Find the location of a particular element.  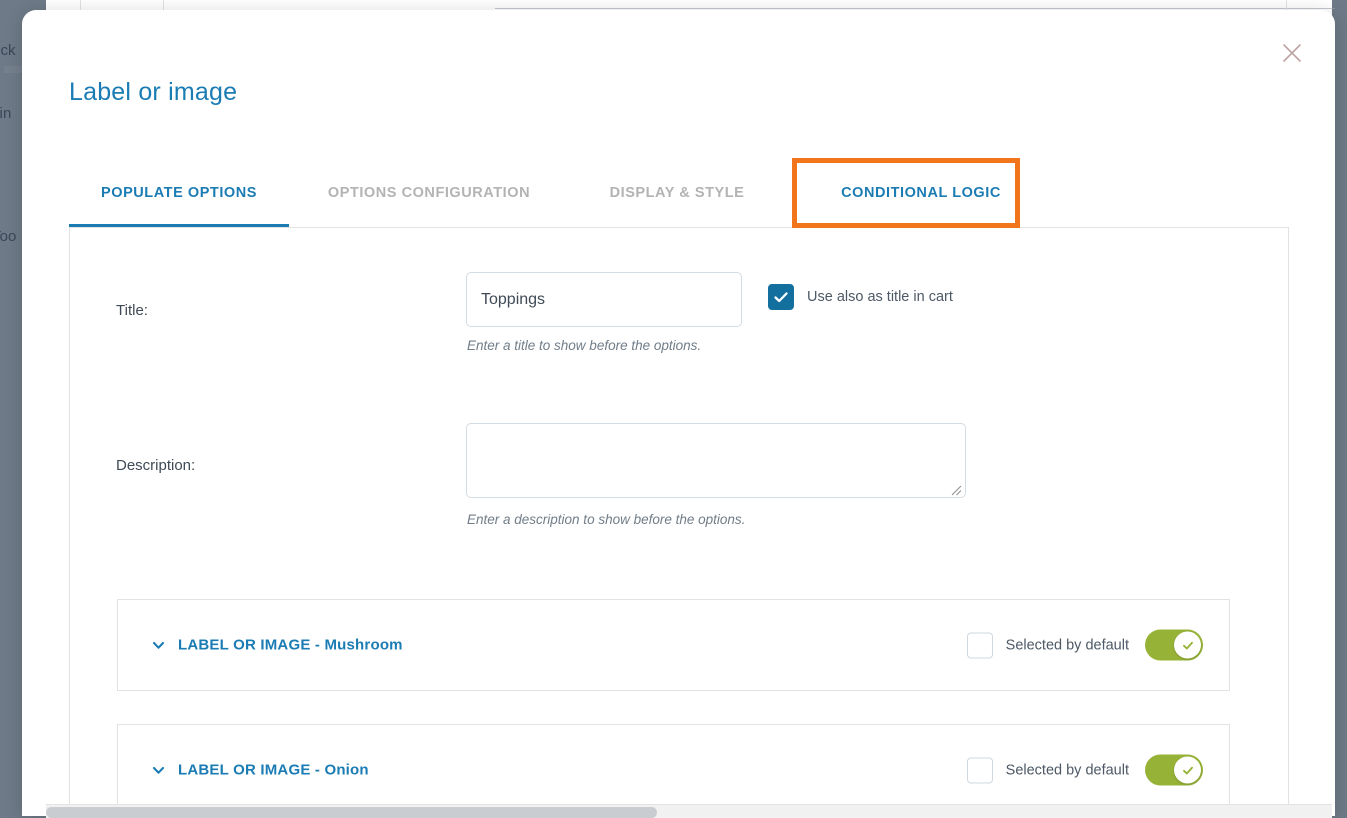

title-label: Title: is located at coordinates (132, 310).